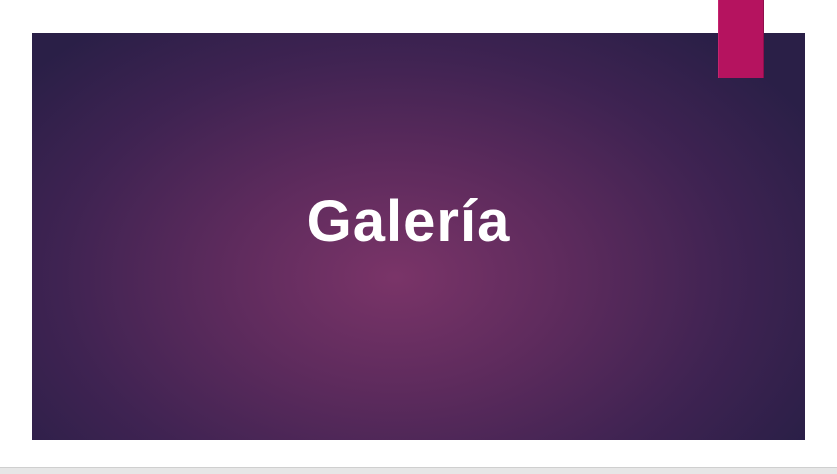 The height and width of the screenshot is (474, 837). I want to click on slide-title: Galería, so click(408, 221).